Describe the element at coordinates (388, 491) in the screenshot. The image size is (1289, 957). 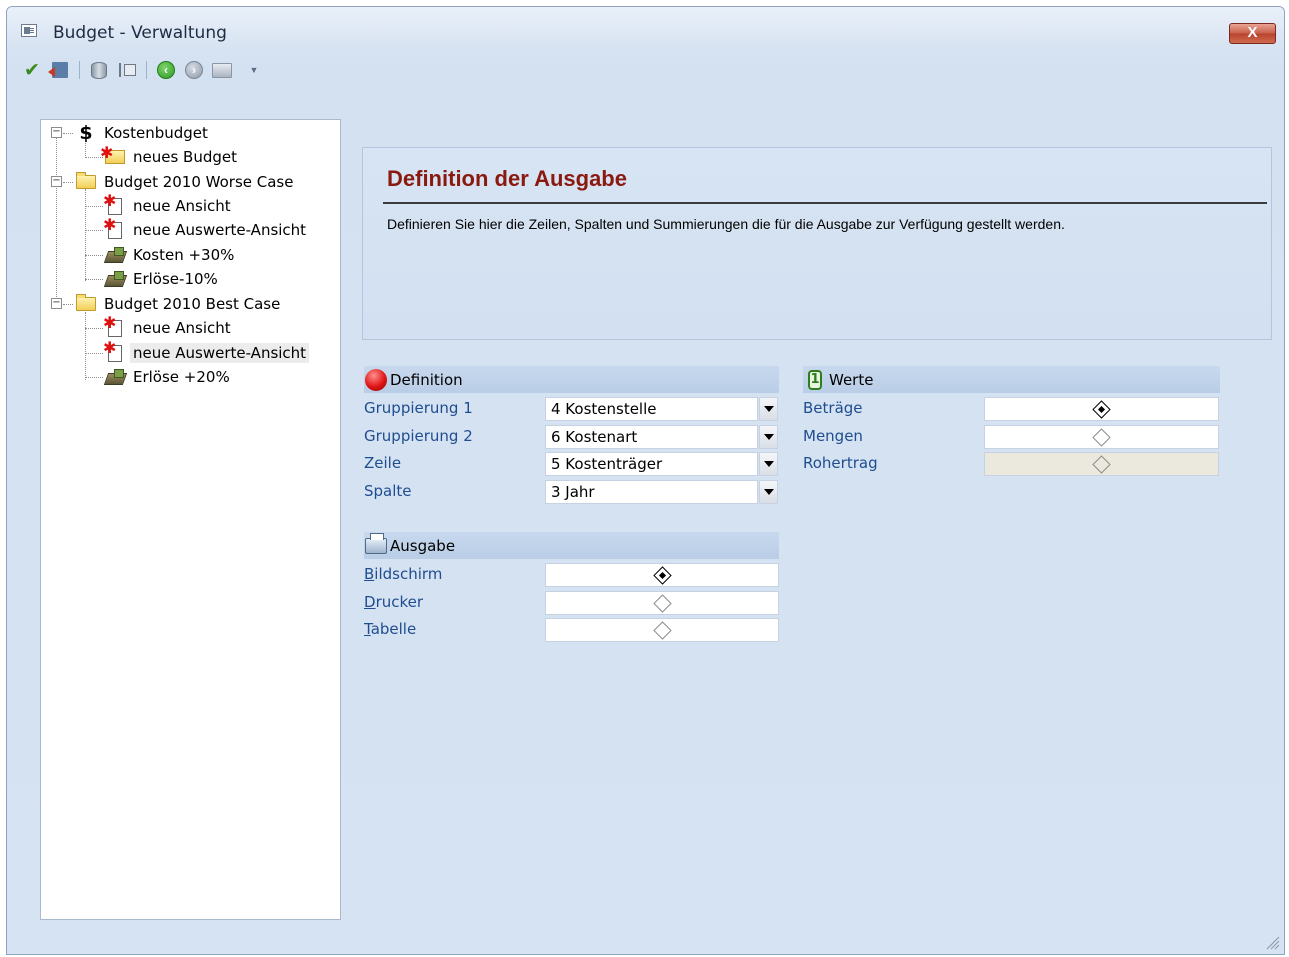
I see `field-label: Spalte` at that location.